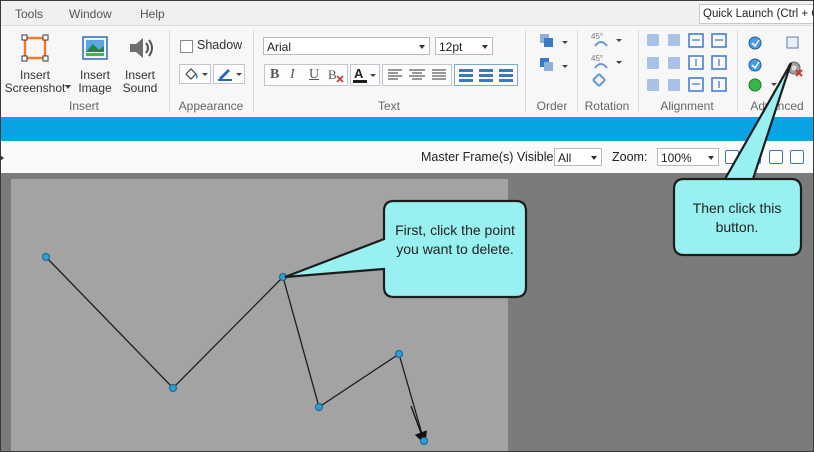 This screenshot has width=814, height=452. Describe the element at coordinates (418, 425) in the screenshot. I see `polyline-arrowhead` at that location.